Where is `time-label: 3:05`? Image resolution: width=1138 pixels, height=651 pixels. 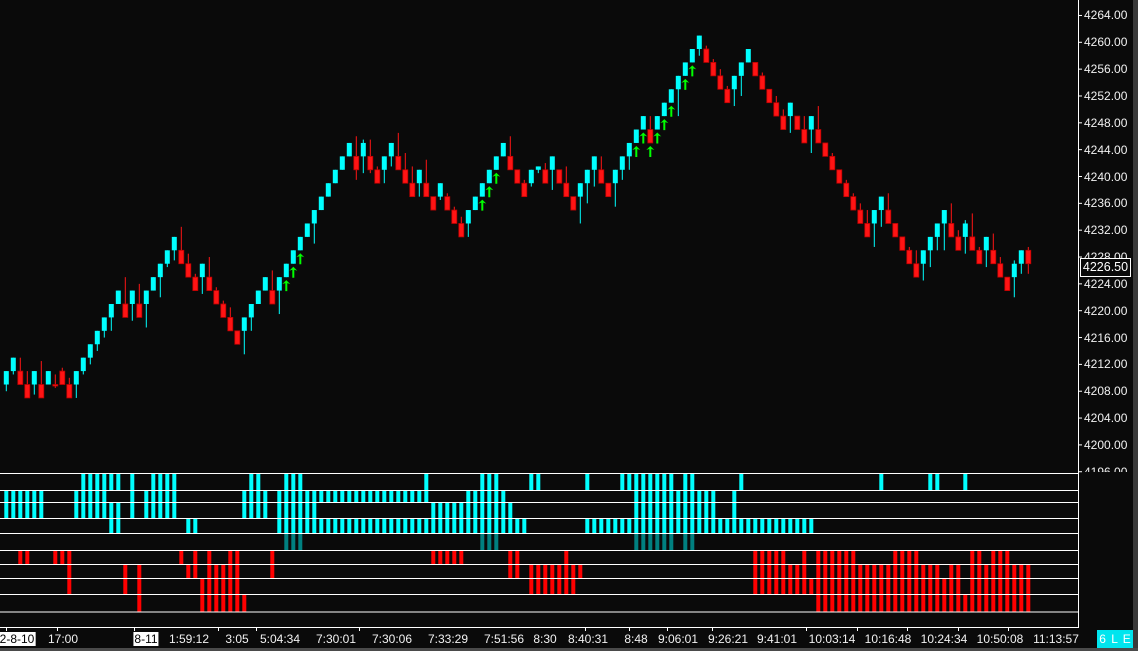
time-label: 3:05 is located at coordinates (237, 639).